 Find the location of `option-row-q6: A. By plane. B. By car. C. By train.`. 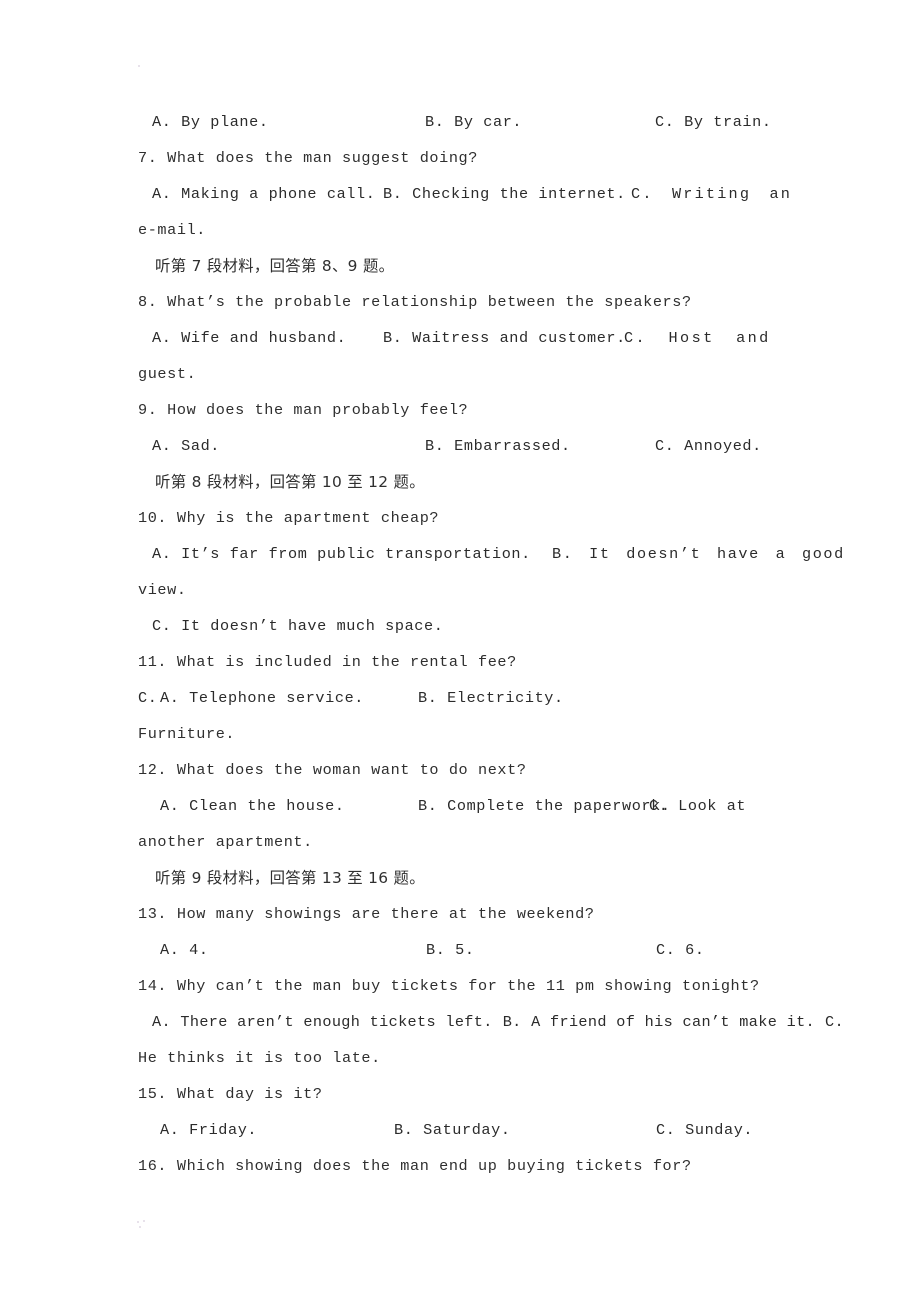

option-row-q6: A. By plane. B. By car. C. By train. is located at coordinates (460, 122).